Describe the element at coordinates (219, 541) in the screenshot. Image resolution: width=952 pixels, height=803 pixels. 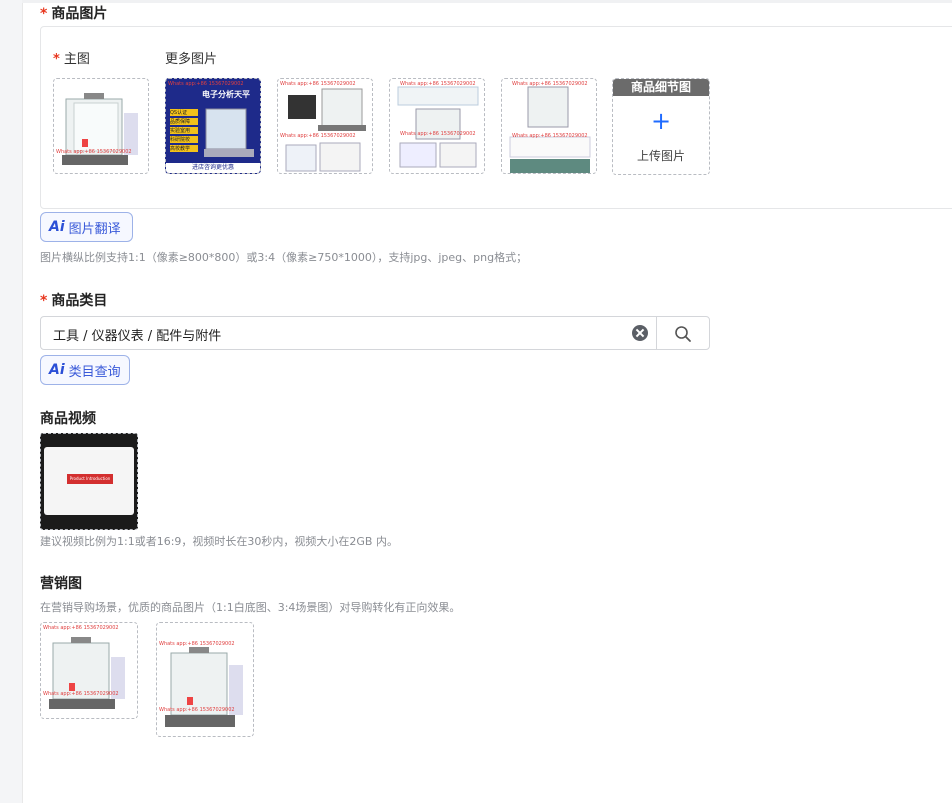
I see `video-hint: 建议视频比例为1:1或者16:9，视频时长在30秒内，视频大小在2GB 内。` at that location.